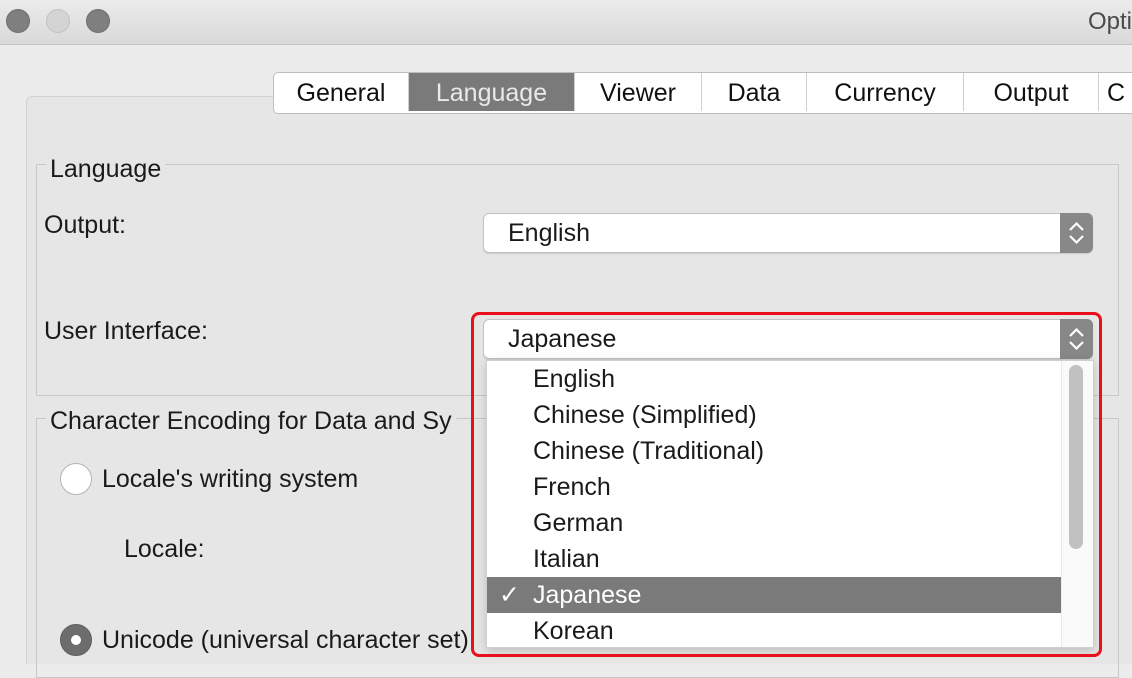  I want to click on dropdown-option-korean: Korean, so click(774, 630).